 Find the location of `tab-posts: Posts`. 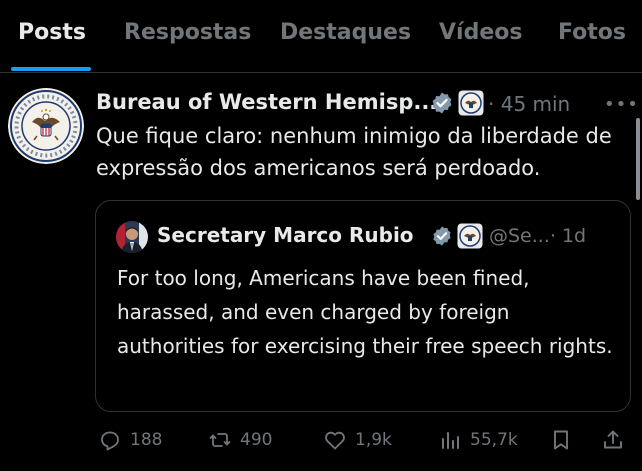

tab-posts: Posts is located at coordinates (52, 32).